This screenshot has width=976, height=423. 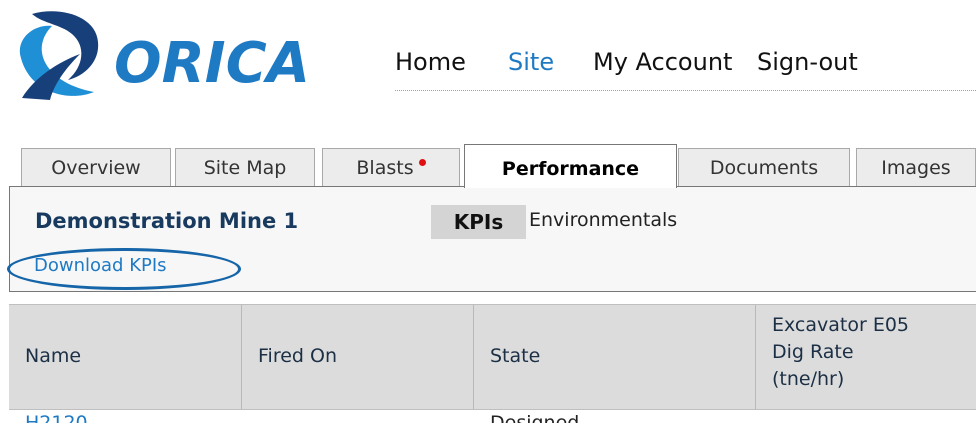 What do you see at coordinates (100, 265) in the screenshot?
I see `download-kpis-link: Download KPIs` at bounding box center [100, 265].